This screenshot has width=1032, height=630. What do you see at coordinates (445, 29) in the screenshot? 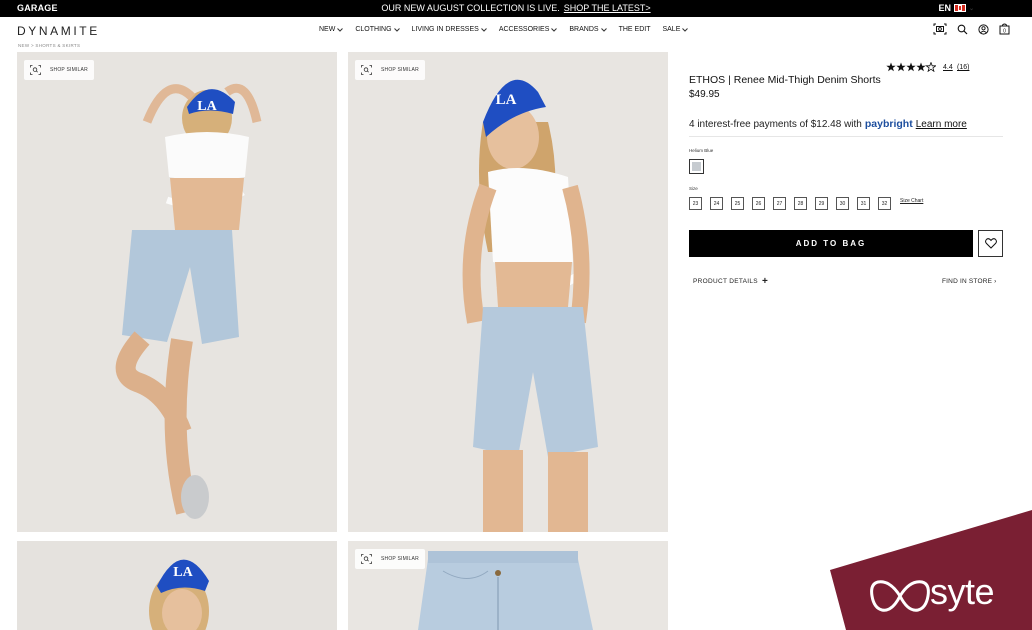
I see `nav-label: LIVING IN DRESSES` at bounding box center [445, 29].